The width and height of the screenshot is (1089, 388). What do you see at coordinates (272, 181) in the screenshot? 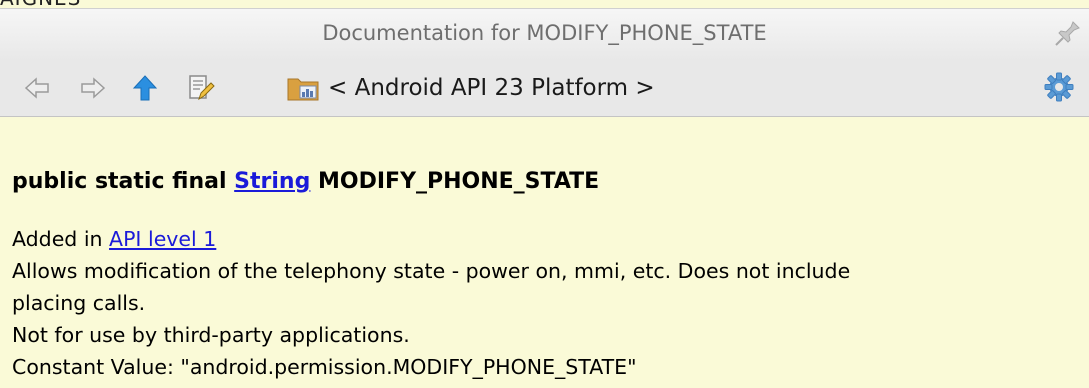
I see `string-type-link: String` at bounding box center [272, 181].